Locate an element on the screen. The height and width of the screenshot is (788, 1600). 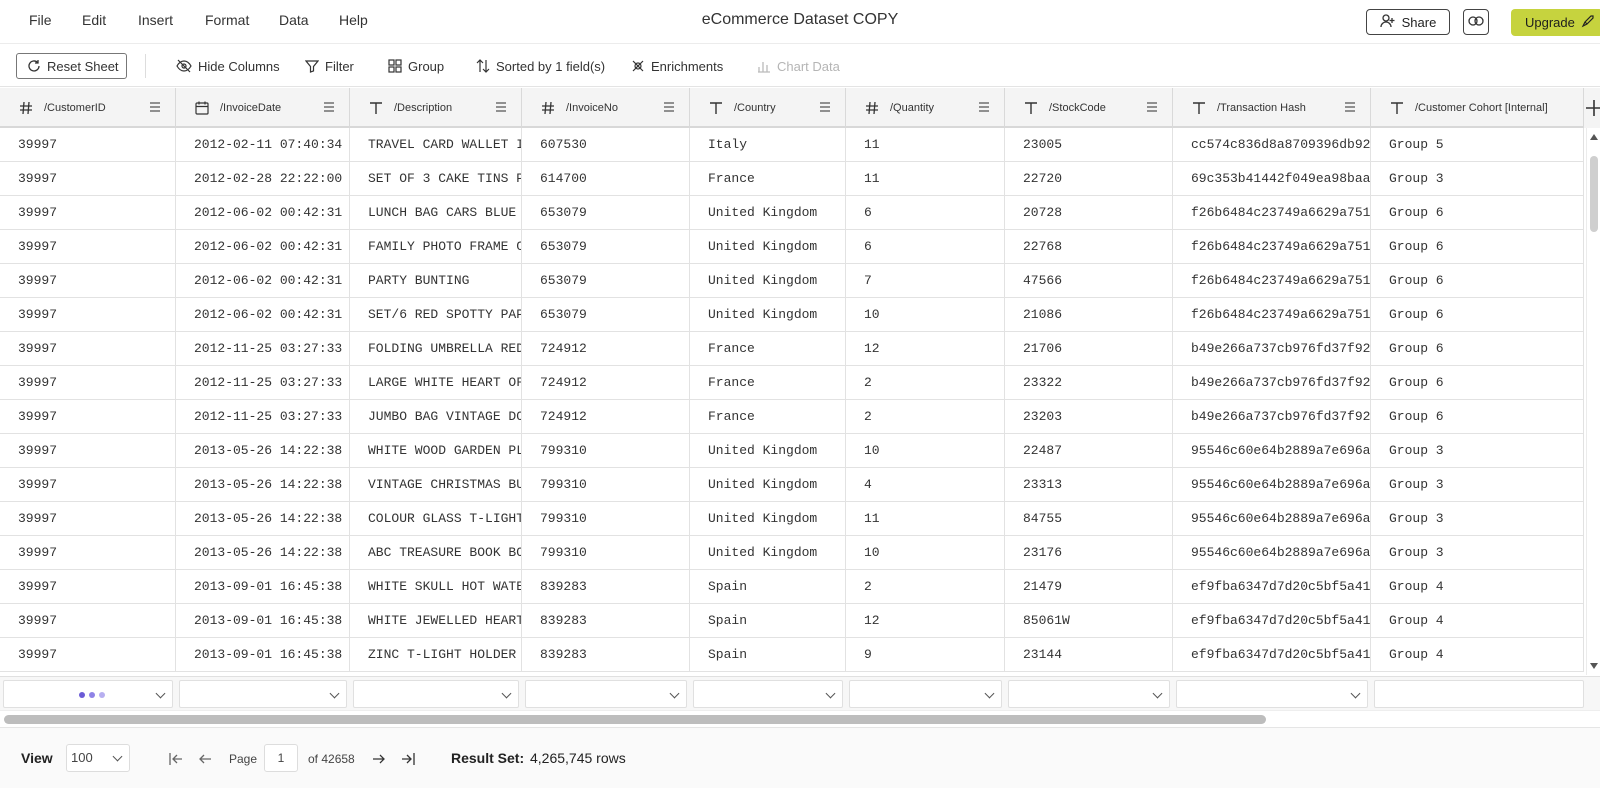
table-cell: 21086 is located at coordinates (1089, 314).